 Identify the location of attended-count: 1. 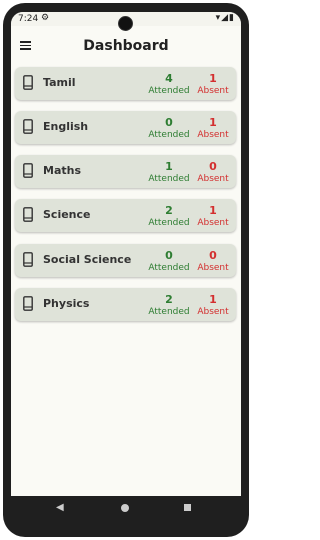
(169, 166).